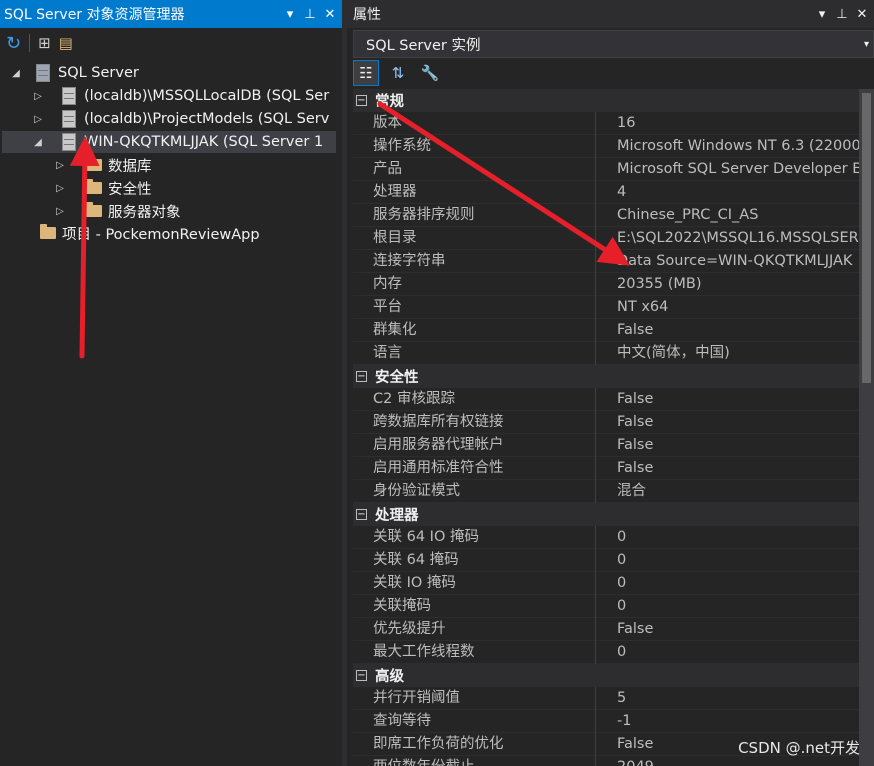 Image resolution: width=874 pixels, height=766 pixels. I want to click on property-value: -1, so click(727, 721).